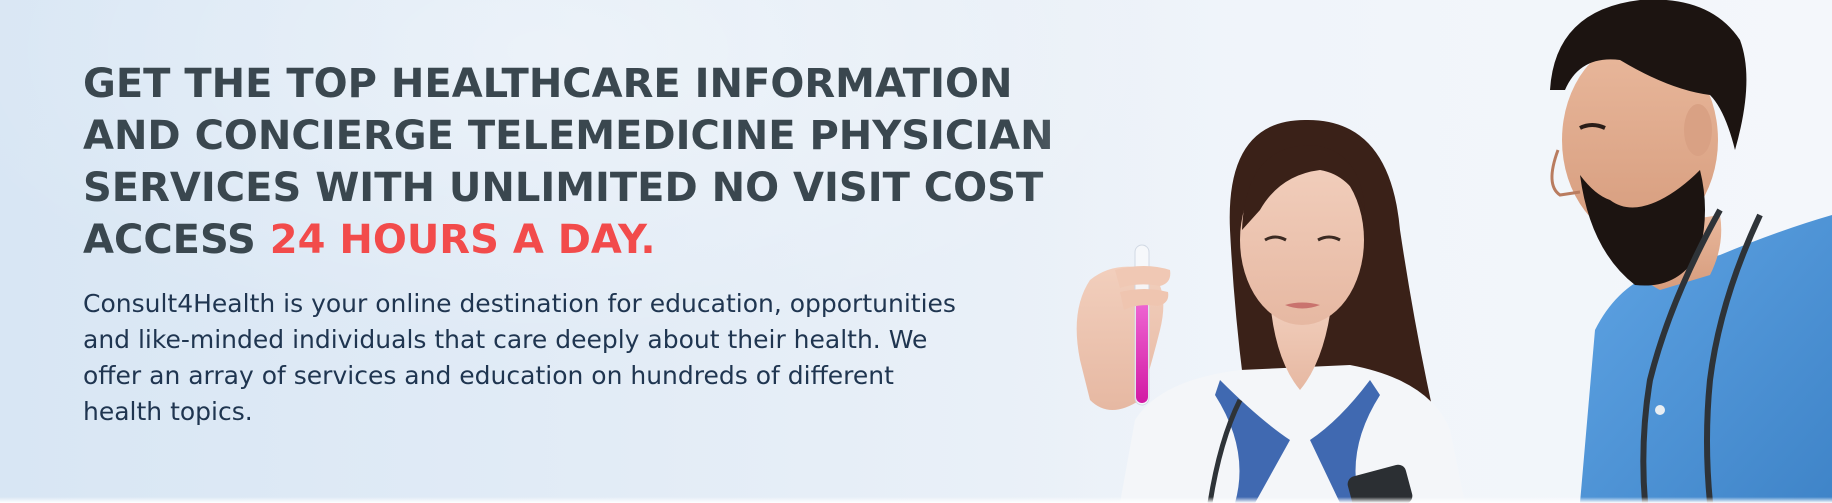 The height and width of the screenshot is (503, 1832). I want to click on headline-line-1: GET THE TOP HEALTHCARE INFORMATION, so click(548, 84).